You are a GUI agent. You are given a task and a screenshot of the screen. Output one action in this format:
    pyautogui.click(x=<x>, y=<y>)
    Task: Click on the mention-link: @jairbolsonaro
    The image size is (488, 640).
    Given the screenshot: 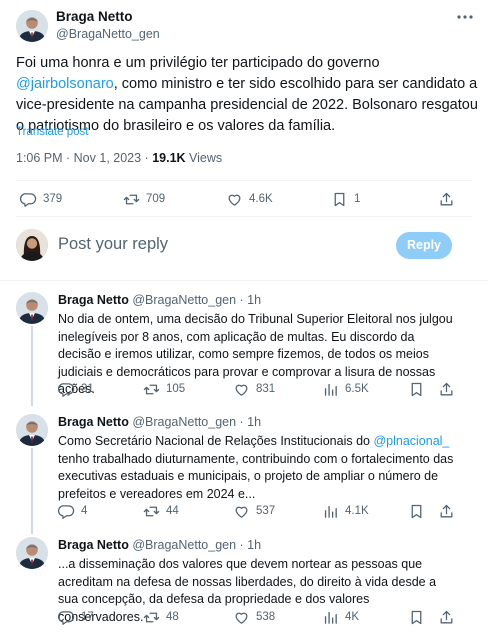 What is the action you would take?
    pyautogui.click(x=65, y=84)
    